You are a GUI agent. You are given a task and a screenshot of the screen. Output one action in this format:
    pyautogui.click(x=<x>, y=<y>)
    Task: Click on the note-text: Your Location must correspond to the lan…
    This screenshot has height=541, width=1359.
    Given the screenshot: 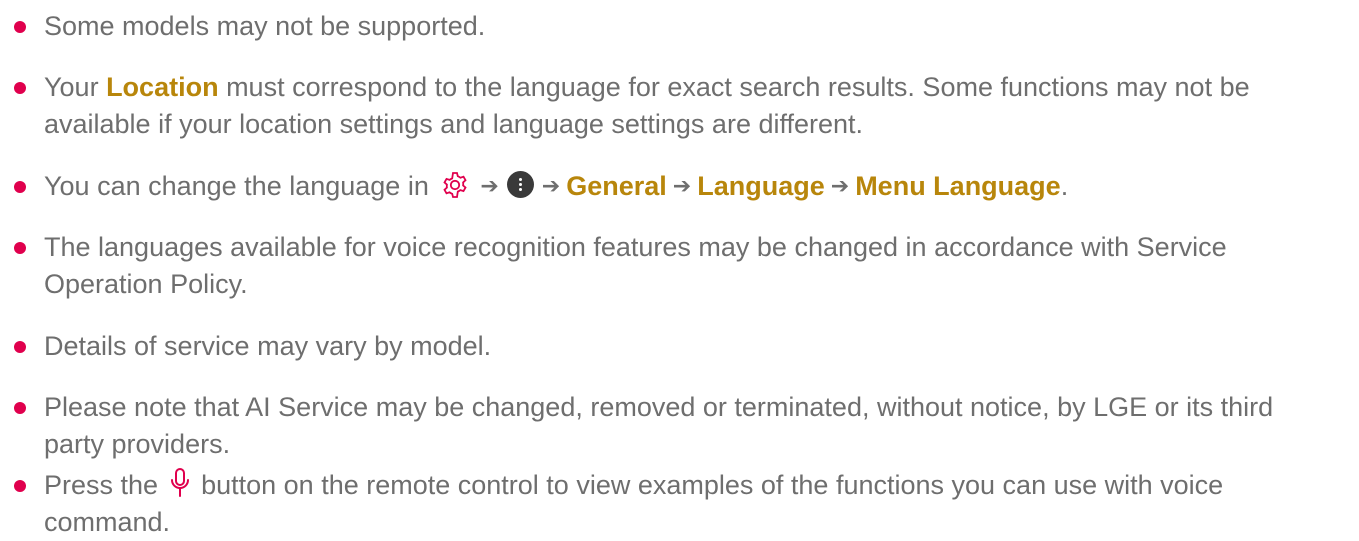 What is the action you would take?
    pyautogui.click(x=689, y=106)
    